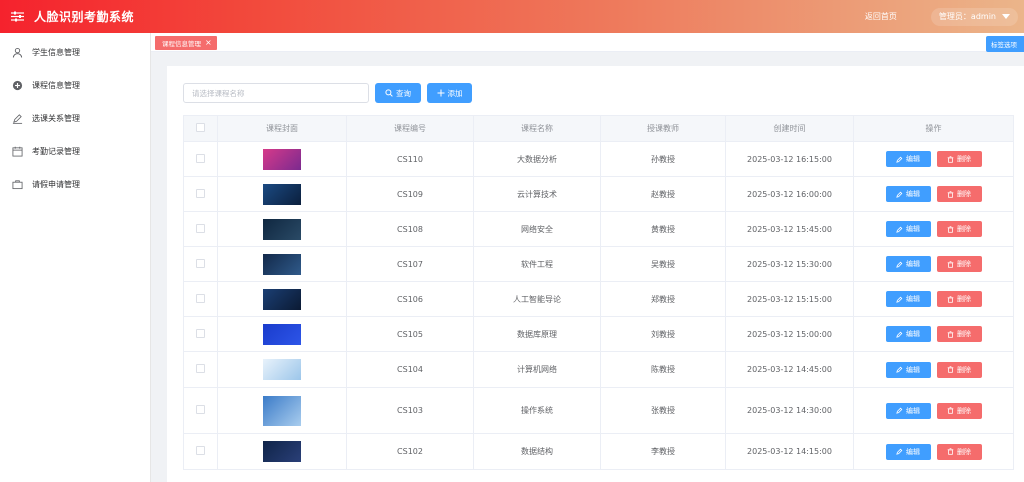  I want to click on course-name-cell: 计算机网络, so click(537, 369).